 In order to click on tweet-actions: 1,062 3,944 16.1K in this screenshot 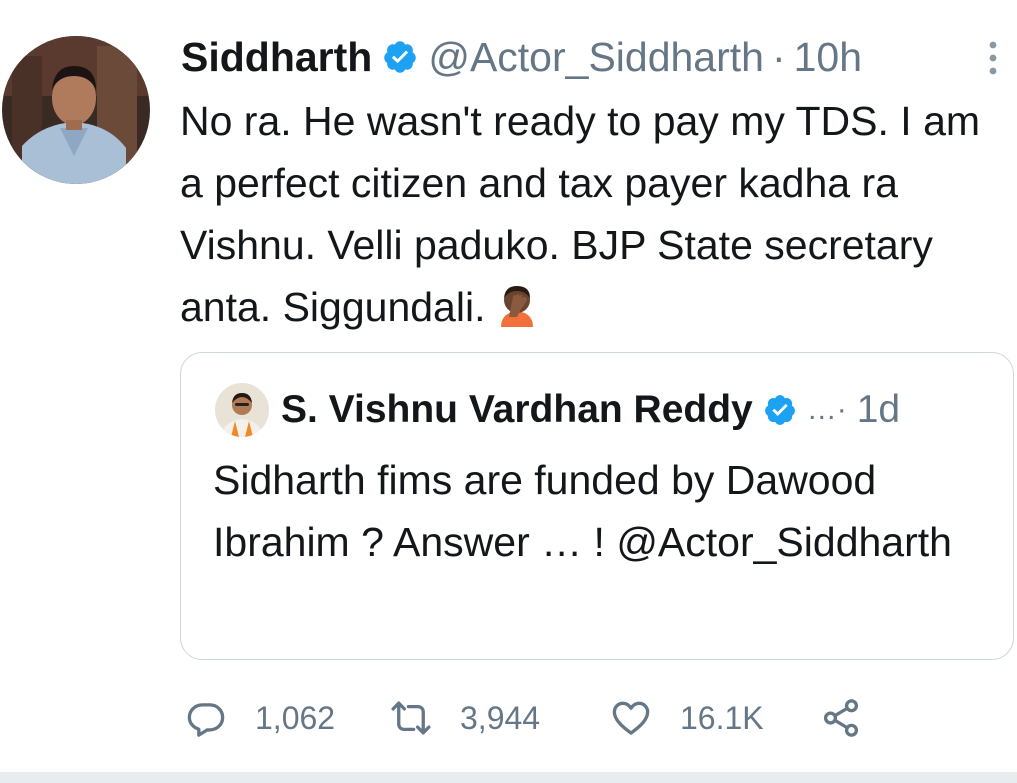, I will do `click(537, 718)`.